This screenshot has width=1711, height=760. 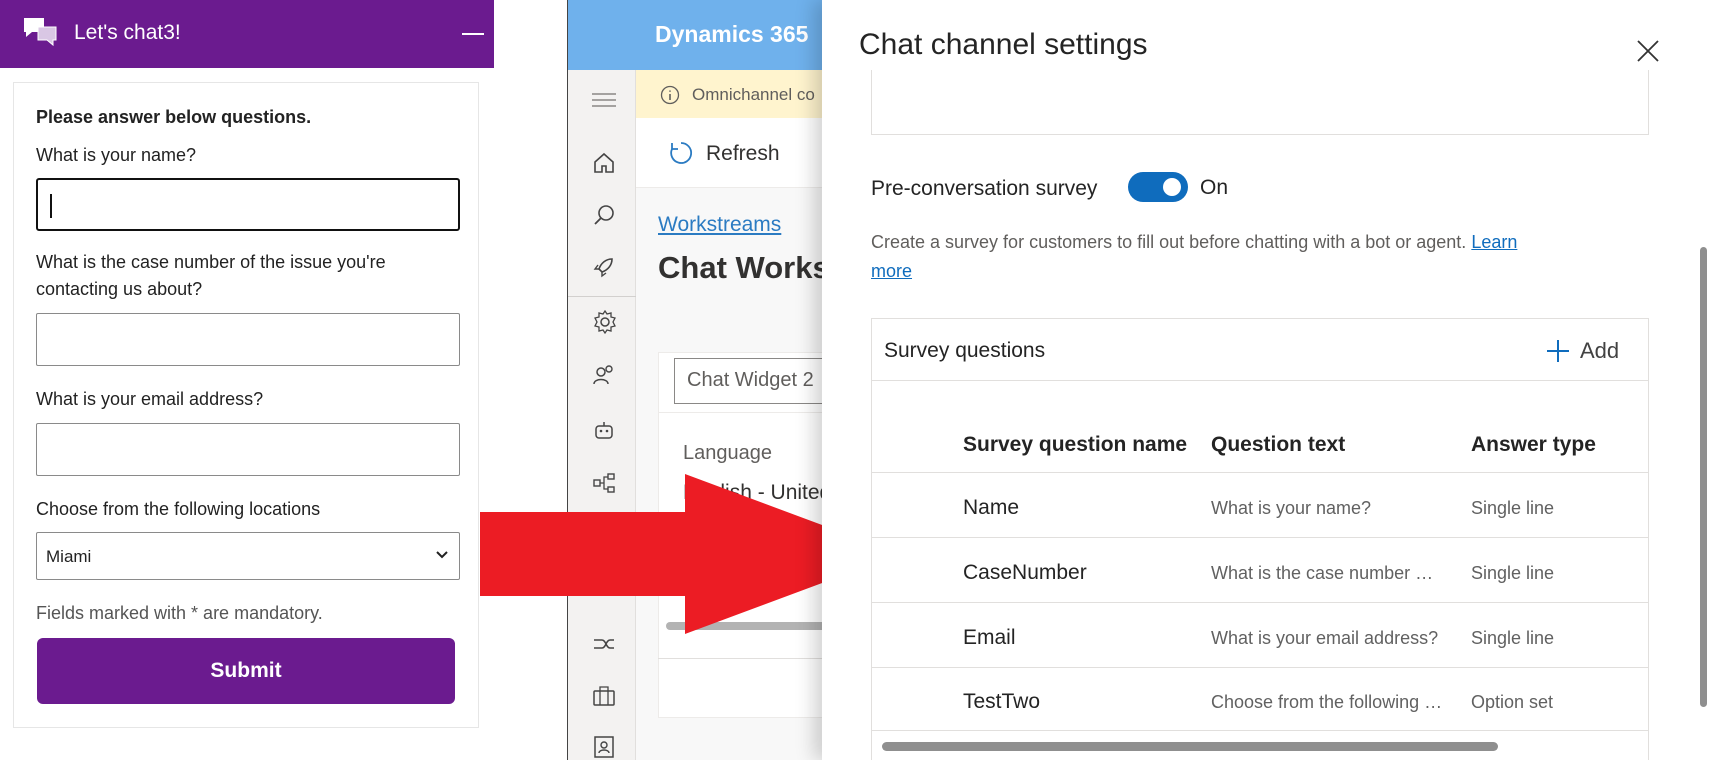 What do you see at coordinates (1327, 702) in the screenshot?
I see `row-question-cell: Choose from the following locations` at bounding box center [1327, 702].